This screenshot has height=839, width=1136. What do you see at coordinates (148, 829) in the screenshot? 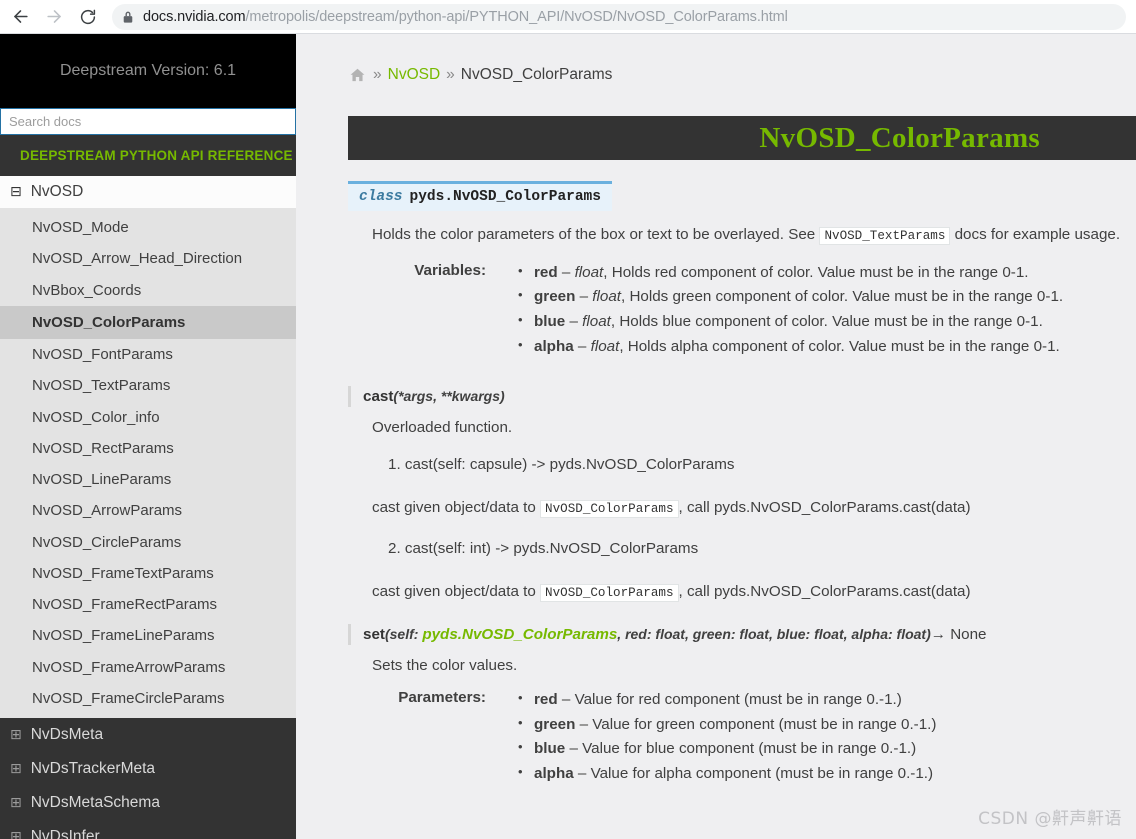
I see `sidebar-section-nvdsinfer: ⊞ NvDsInfer` at bounding box center [148, 829].